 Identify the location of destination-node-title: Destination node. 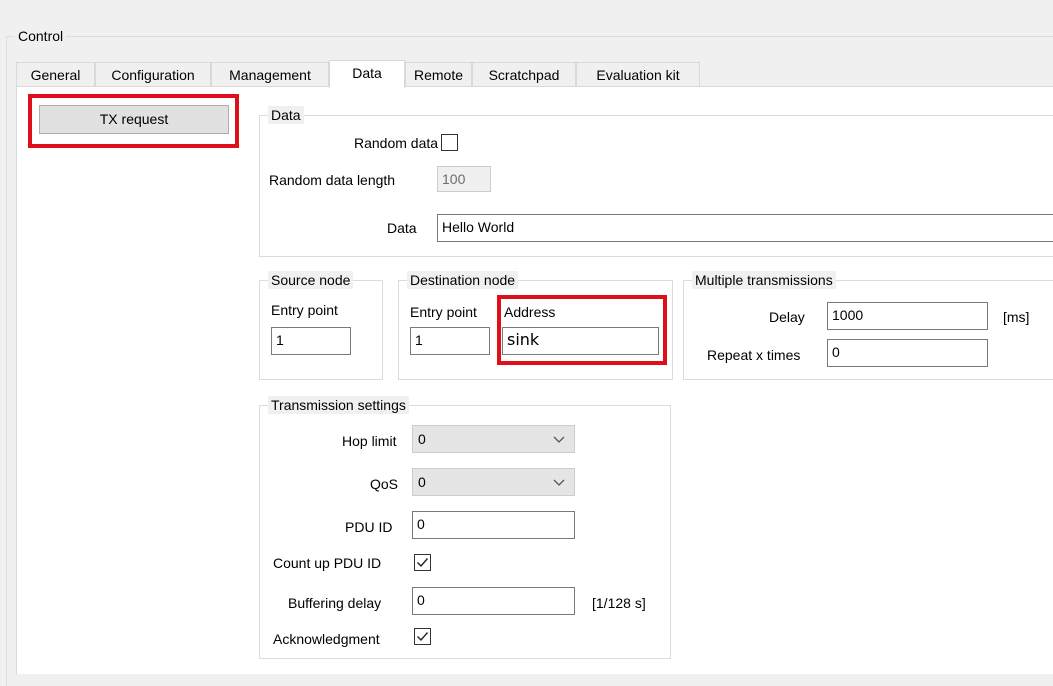
(463, 280).